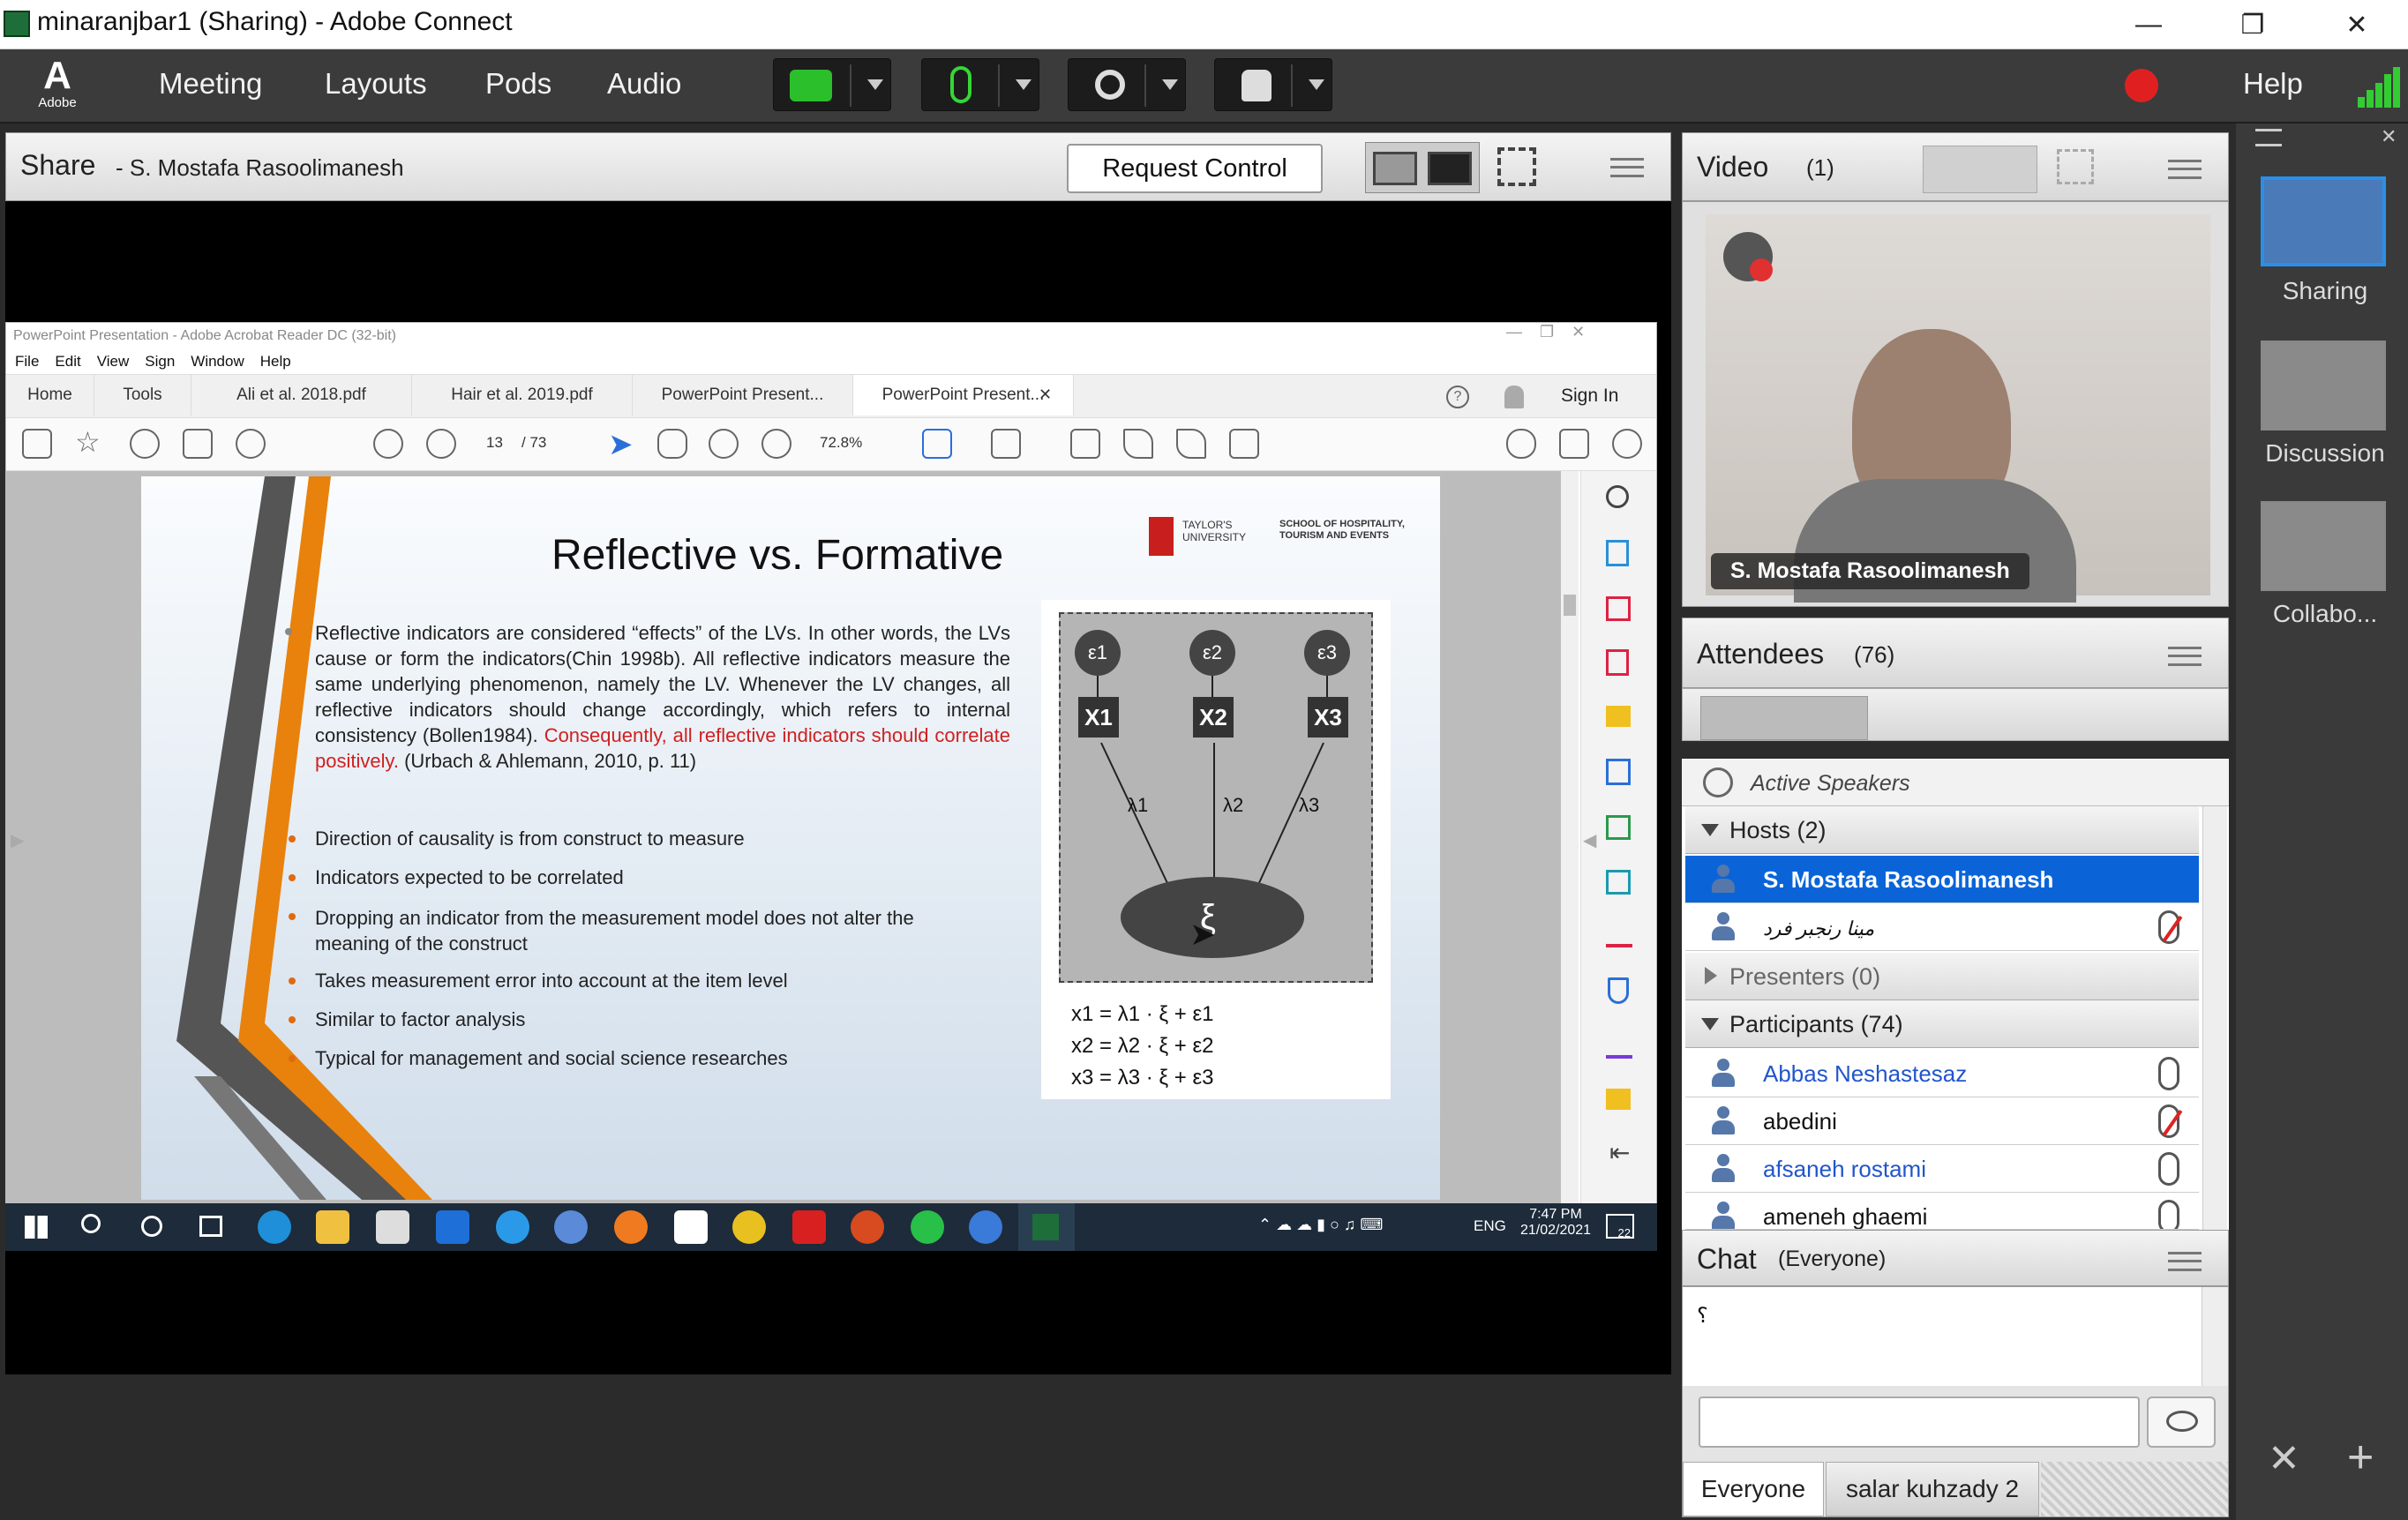 The height and width of the screenshot is (1520, 2408). What do you see at coordinates (1521, 444) in the screenshot?
I see `link-icon` at bounding box center [1521, 444].